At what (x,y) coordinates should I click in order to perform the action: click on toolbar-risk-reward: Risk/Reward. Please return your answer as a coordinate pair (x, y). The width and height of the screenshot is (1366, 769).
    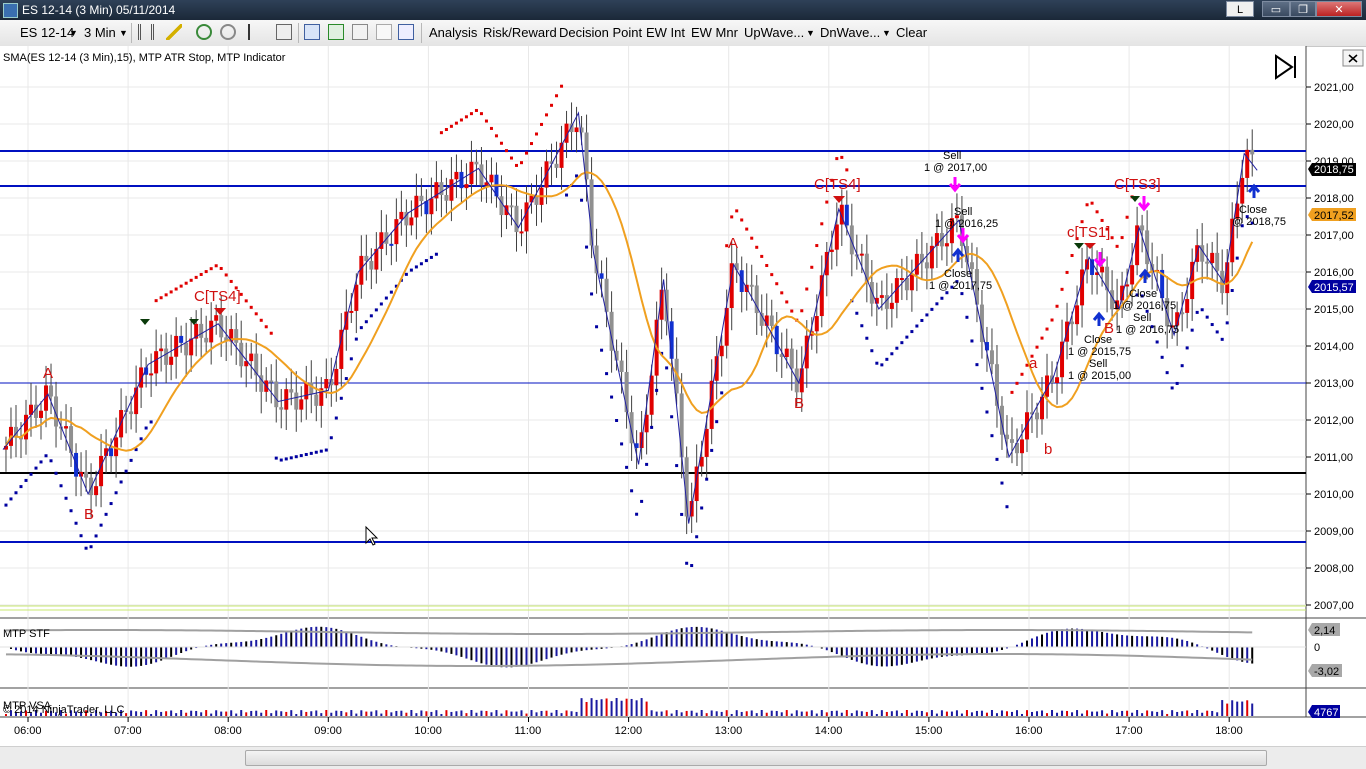
    Looking at the image, I should click on (520, 32).